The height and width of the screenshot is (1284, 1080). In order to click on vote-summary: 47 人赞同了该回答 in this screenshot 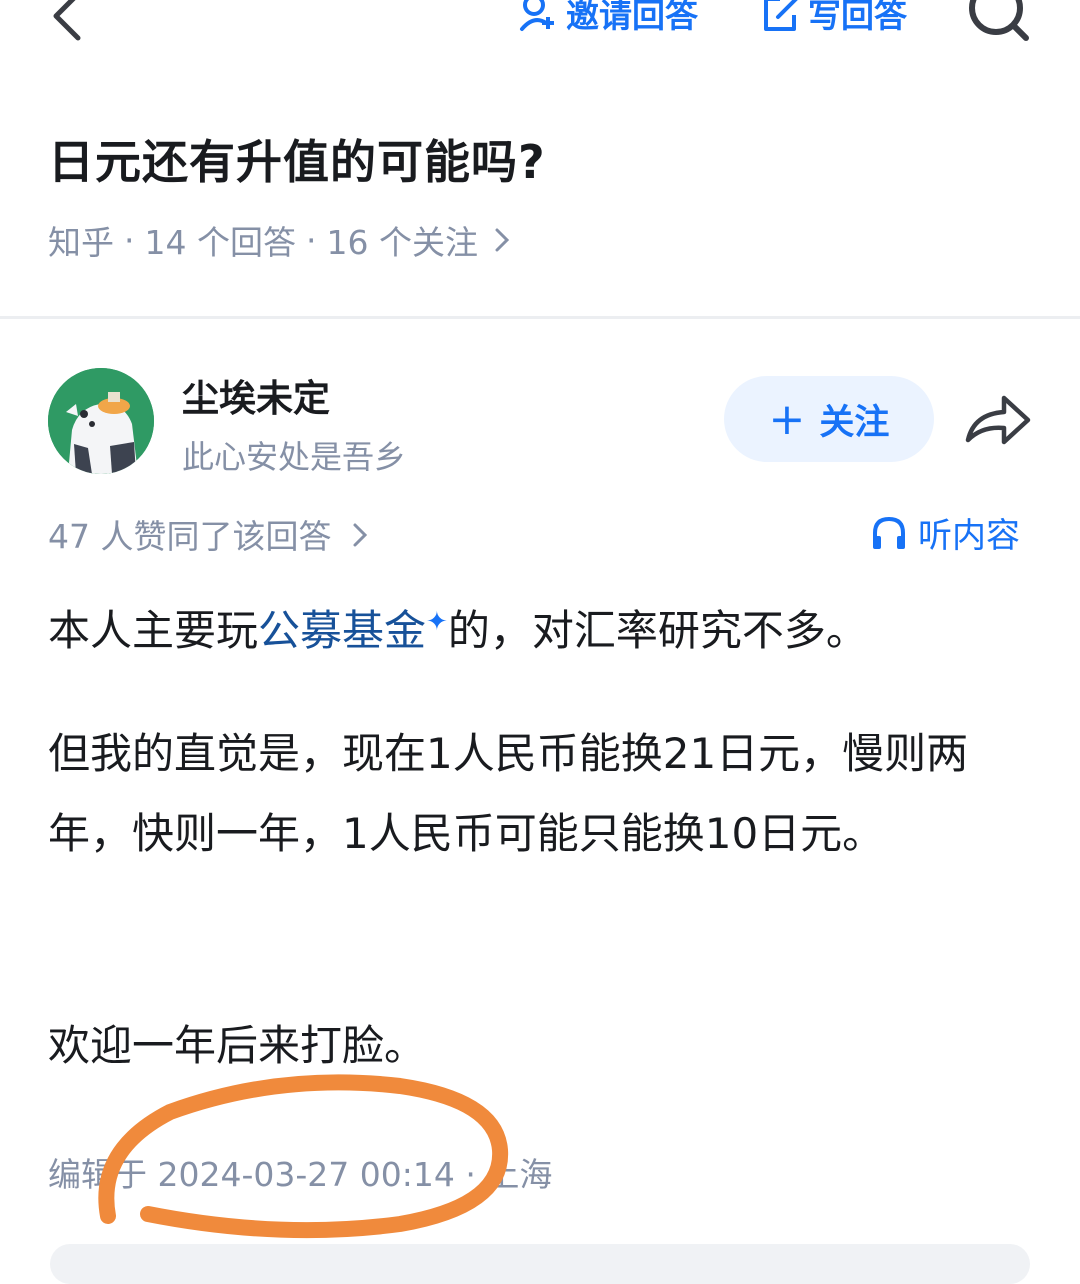, I will do `click(208, 534)`.